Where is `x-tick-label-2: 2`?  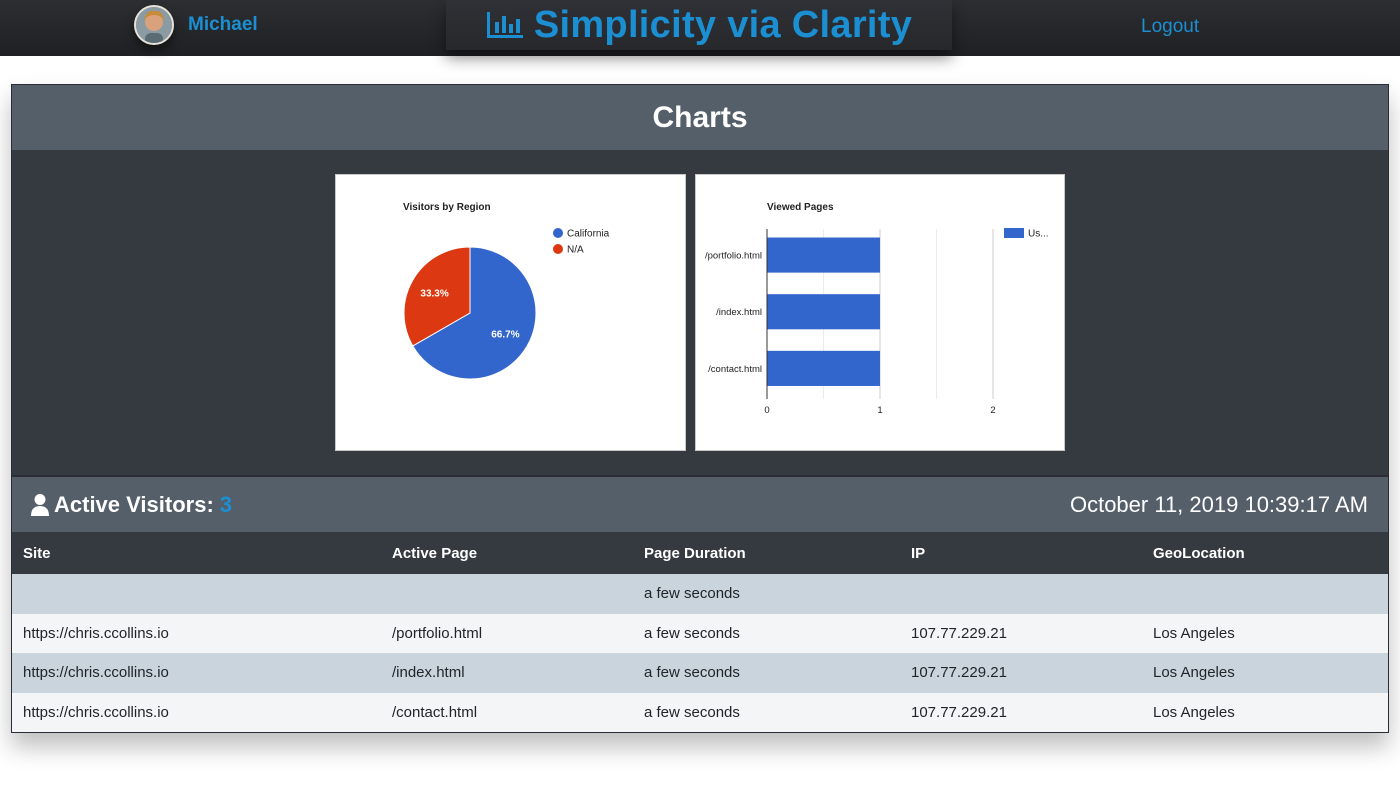
x-tick-label-2: 2 is located at coordinates (992, 410).